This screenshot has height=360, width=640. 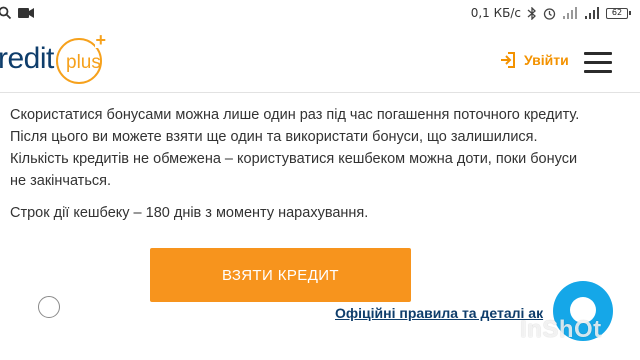 I want to click on bluetooth-icon, so click(x=531, y=13).